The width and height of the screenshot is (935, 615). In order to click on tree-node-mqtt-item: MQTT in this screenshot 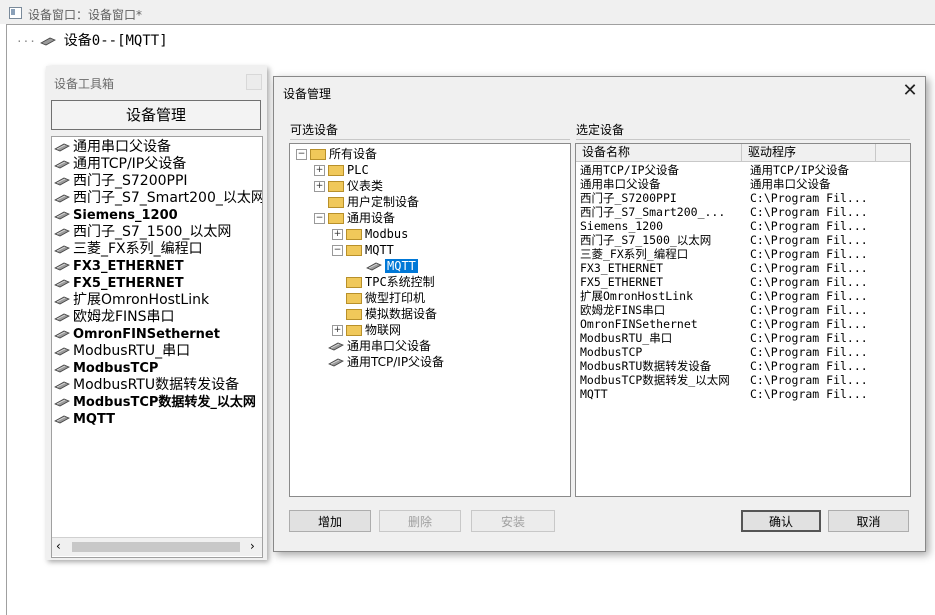, I will do `click(392, 266)`.